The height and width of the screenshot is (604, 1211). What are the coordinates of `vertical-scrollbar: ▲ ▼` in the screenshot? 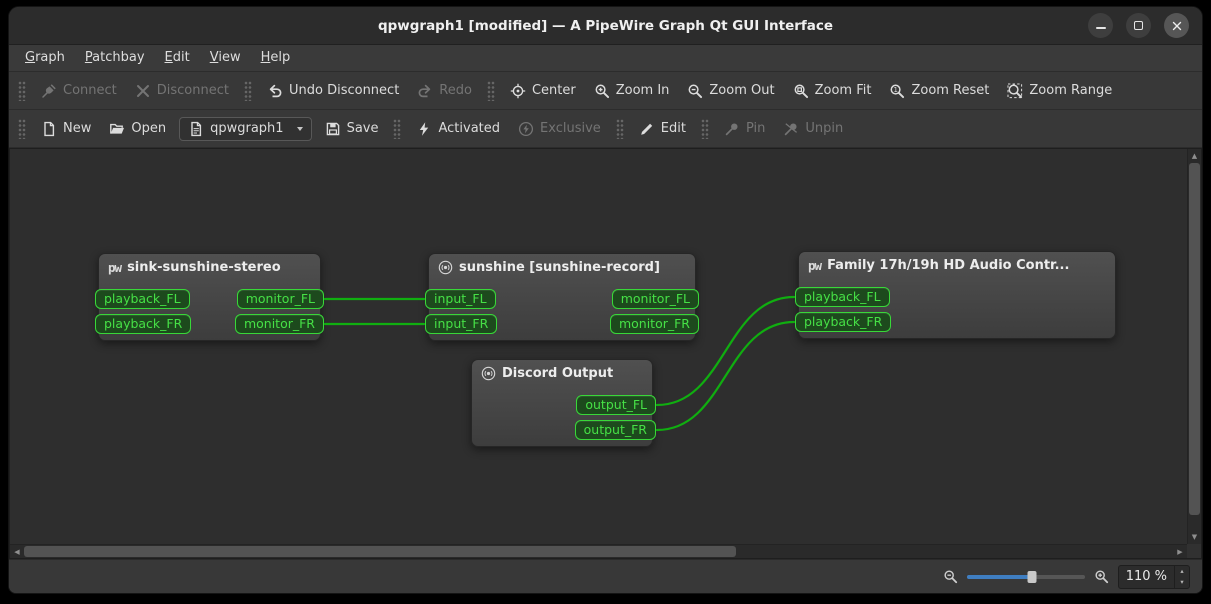 It's located at (1194, 346).